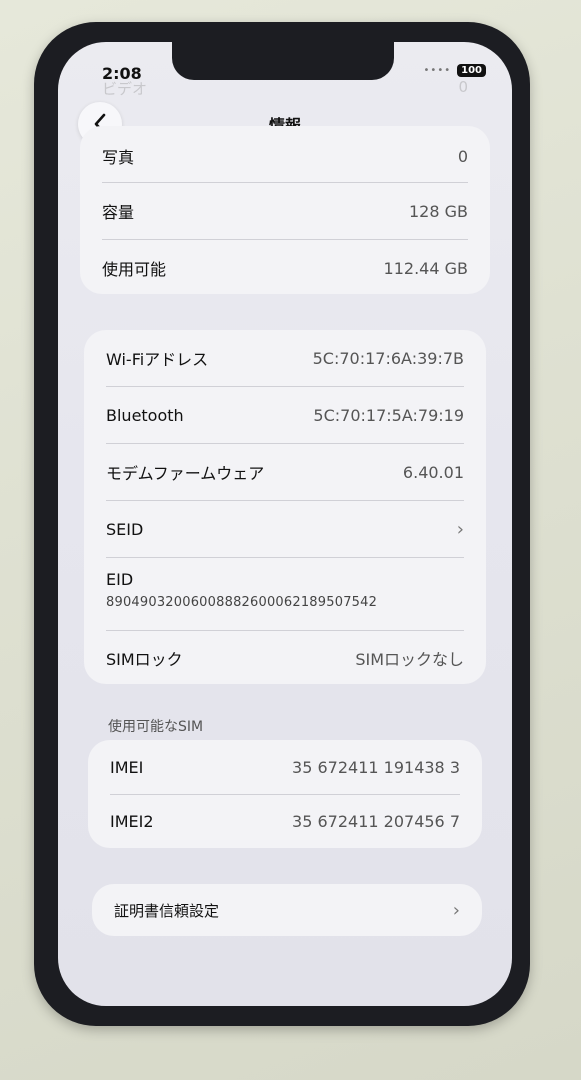  I want to click on certificate-group: 証明書信頼設定 ›, so click(287, 910).